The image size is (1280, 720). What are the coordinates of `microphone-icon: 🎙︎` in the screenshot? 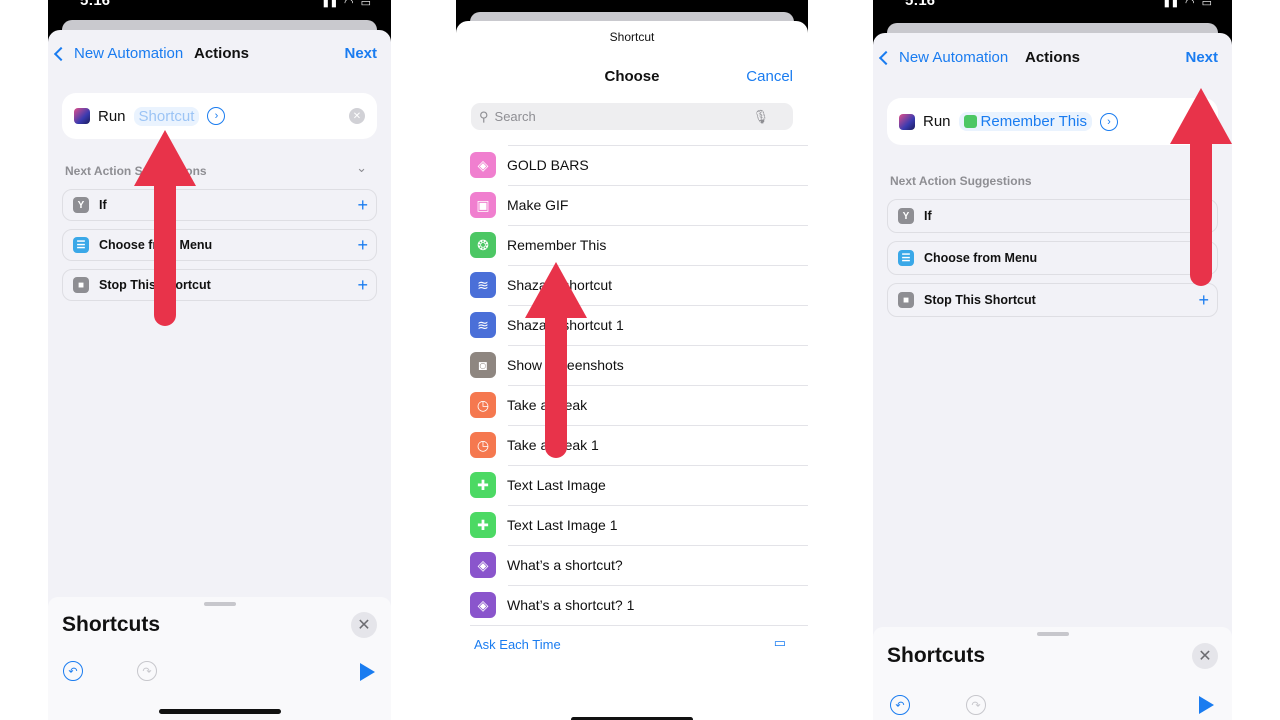 It's located at (760, 117).